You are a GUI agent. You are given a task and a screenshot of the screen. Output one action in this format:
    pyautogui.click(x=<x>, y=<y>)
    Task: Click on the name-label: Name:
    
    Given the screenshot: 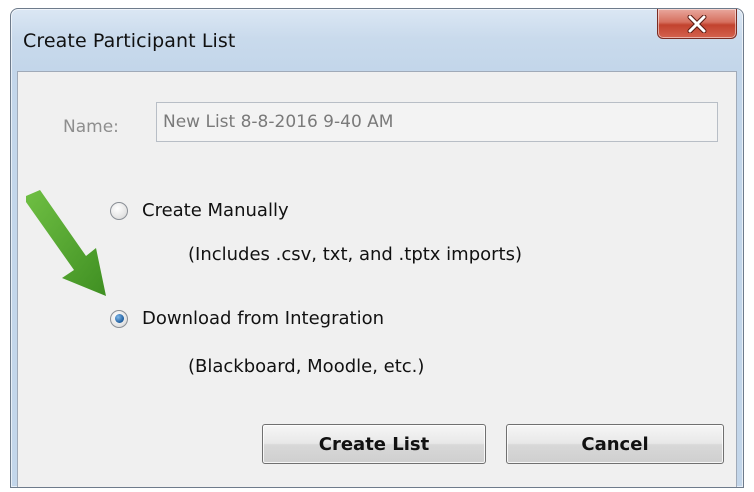 What is the action you would take?
    pyautogui.click(x=91, y=127)
    